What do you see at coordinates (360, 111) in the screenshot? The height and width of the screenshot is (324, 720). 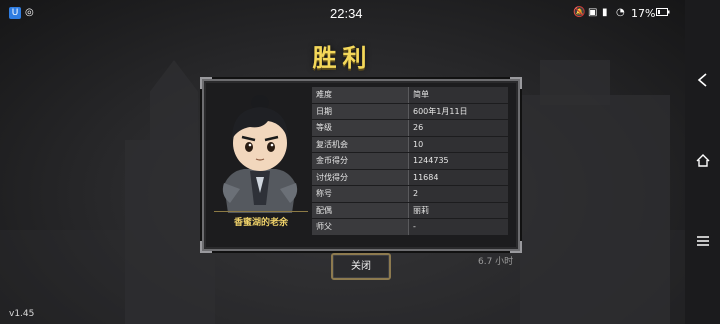 I see `stat-label: 日期` at bounding box center [360, 111].